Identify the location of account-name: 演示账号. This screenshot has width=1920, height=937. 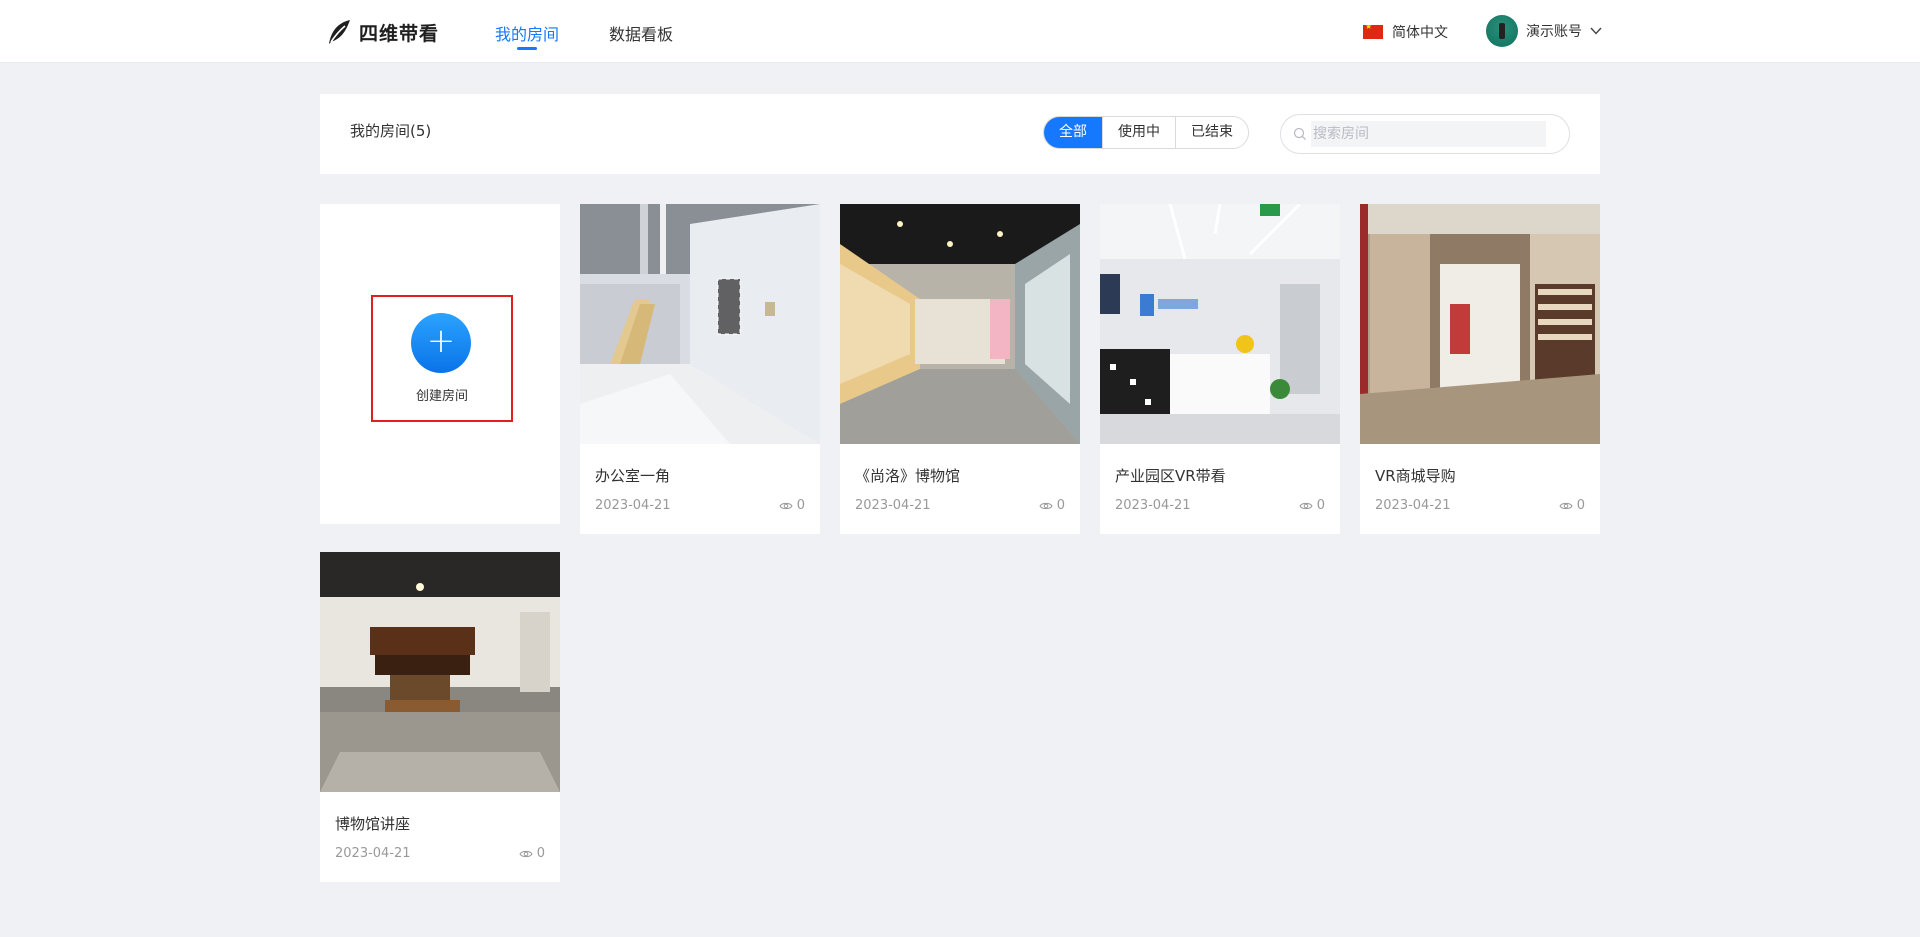
(1554, 32).